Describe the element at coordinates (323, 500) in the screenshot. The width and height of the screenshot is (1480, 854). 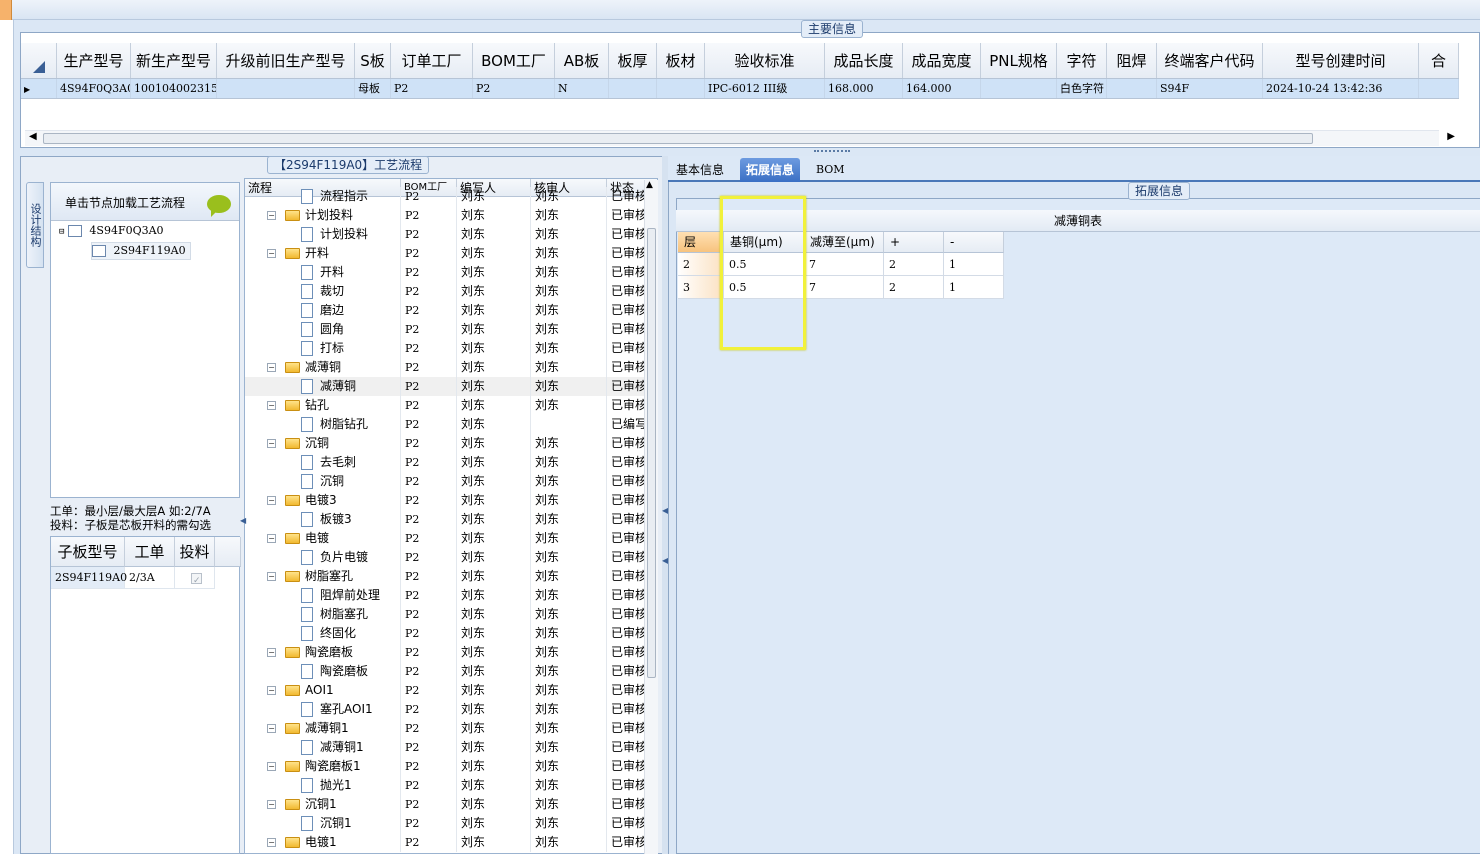
I see `flow-name-cell: − 电镀3` at that location.